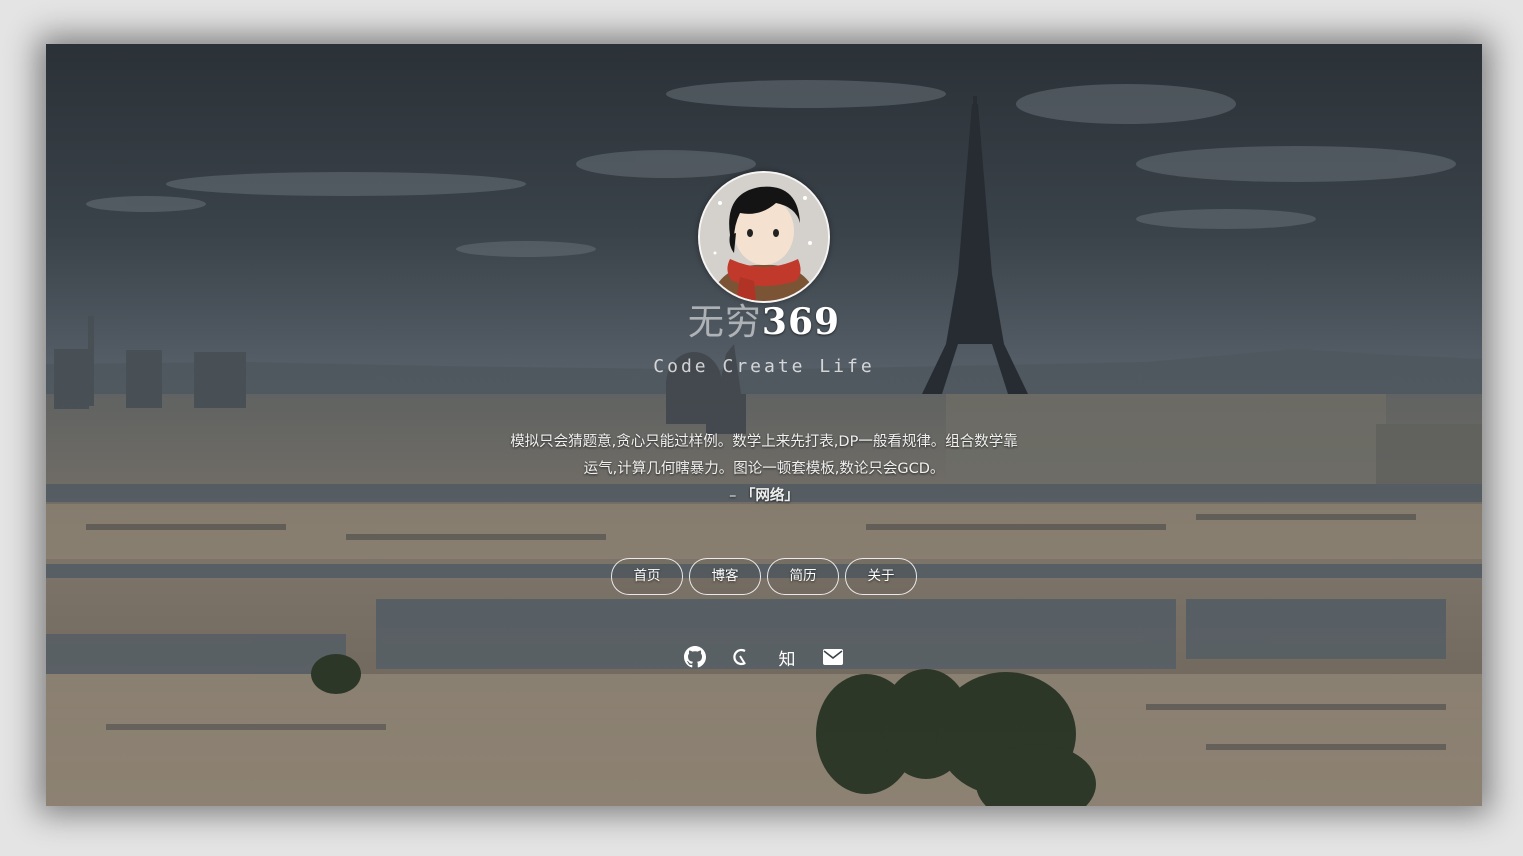 This screenshot has height=856, width=1523. What do you see at coordinates (764, 442) in the screenshot?
I see `quote-line-1: 模拟只会猜题意,贪心只能过样例。数学上来先打表,DP一般看规律。组合数学靠` at bounding box center [764, 442].